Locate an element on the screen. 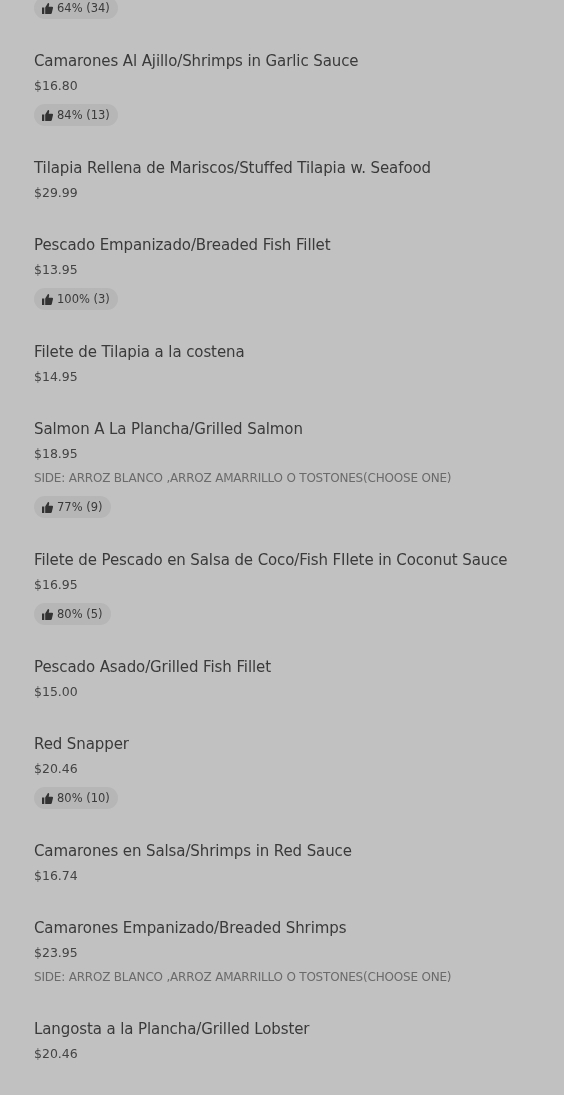 The height and width of the screenshot is (1095, 564). dish-name: Camarones Al Ajillo/Shrimps in Garlic Sauce is located at coordinates (196, 61).